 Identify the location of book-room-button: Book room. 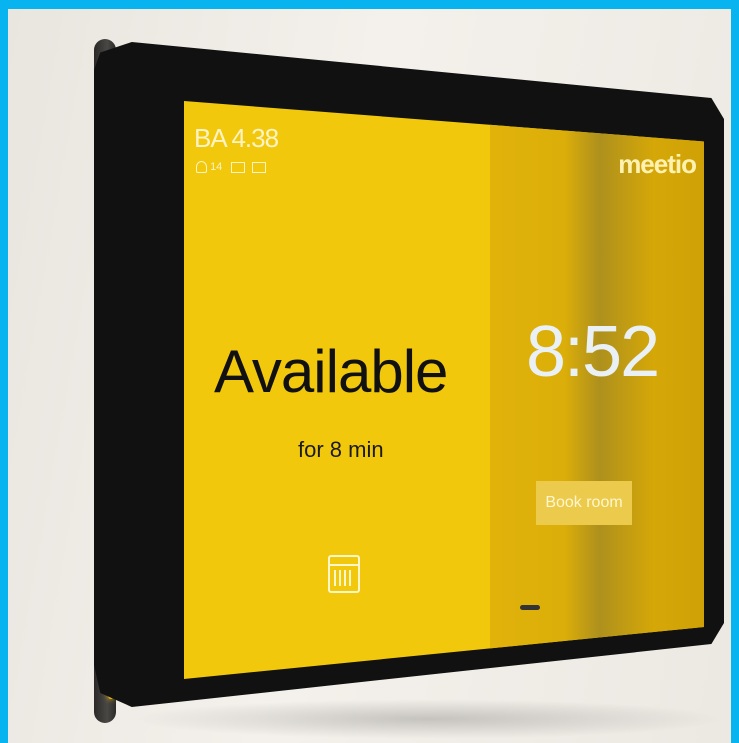
(584, 503).